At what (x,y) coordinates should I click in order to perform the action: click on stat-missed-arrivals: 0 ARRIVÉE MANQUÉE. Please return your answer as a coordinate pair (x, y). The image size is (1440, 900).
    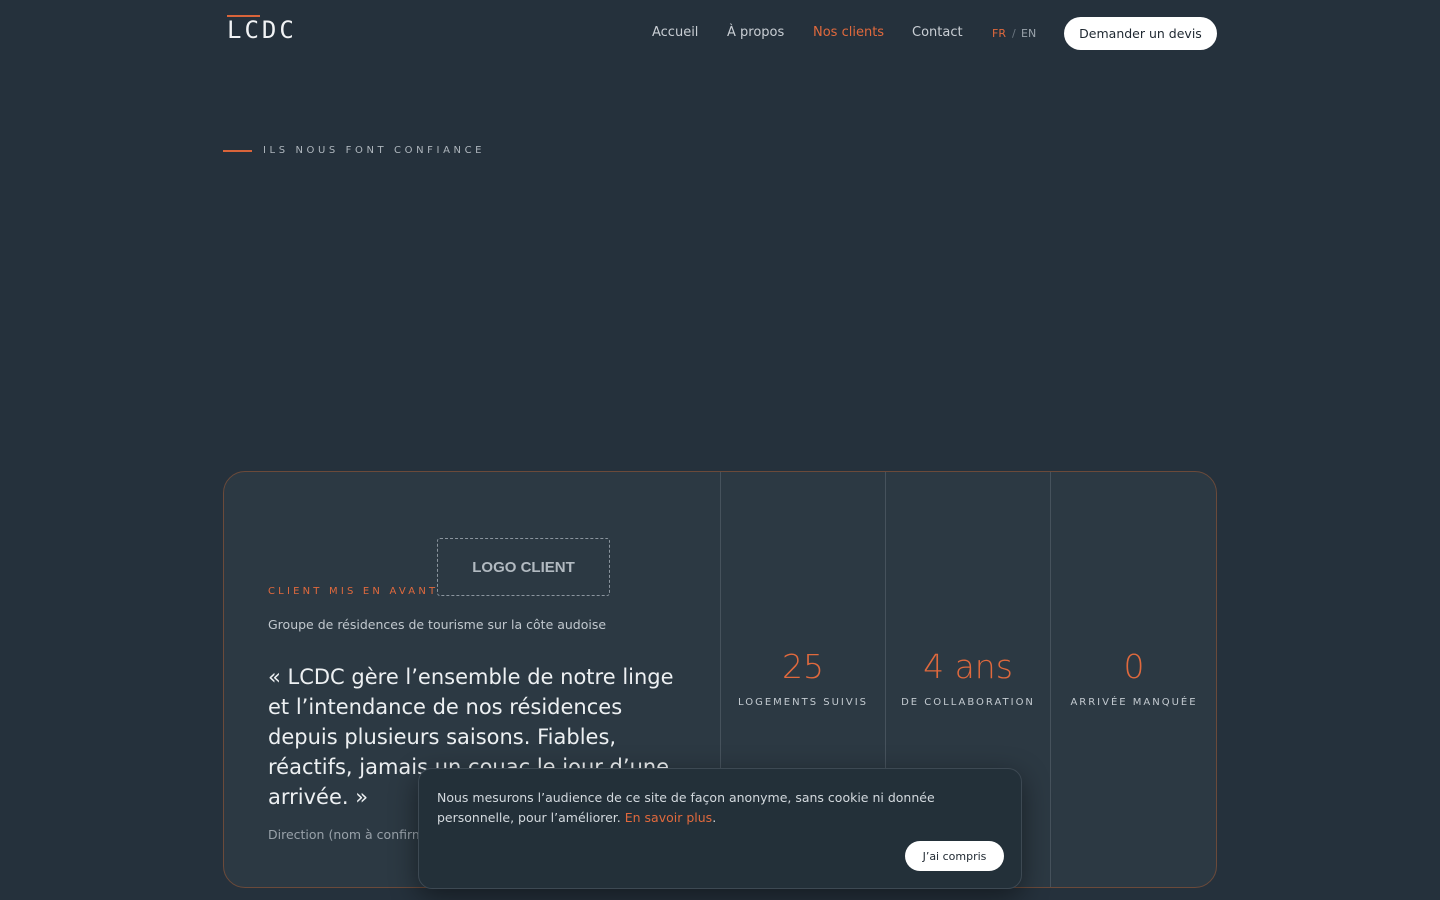
    Looking at the image, I should click on (1133, 677).